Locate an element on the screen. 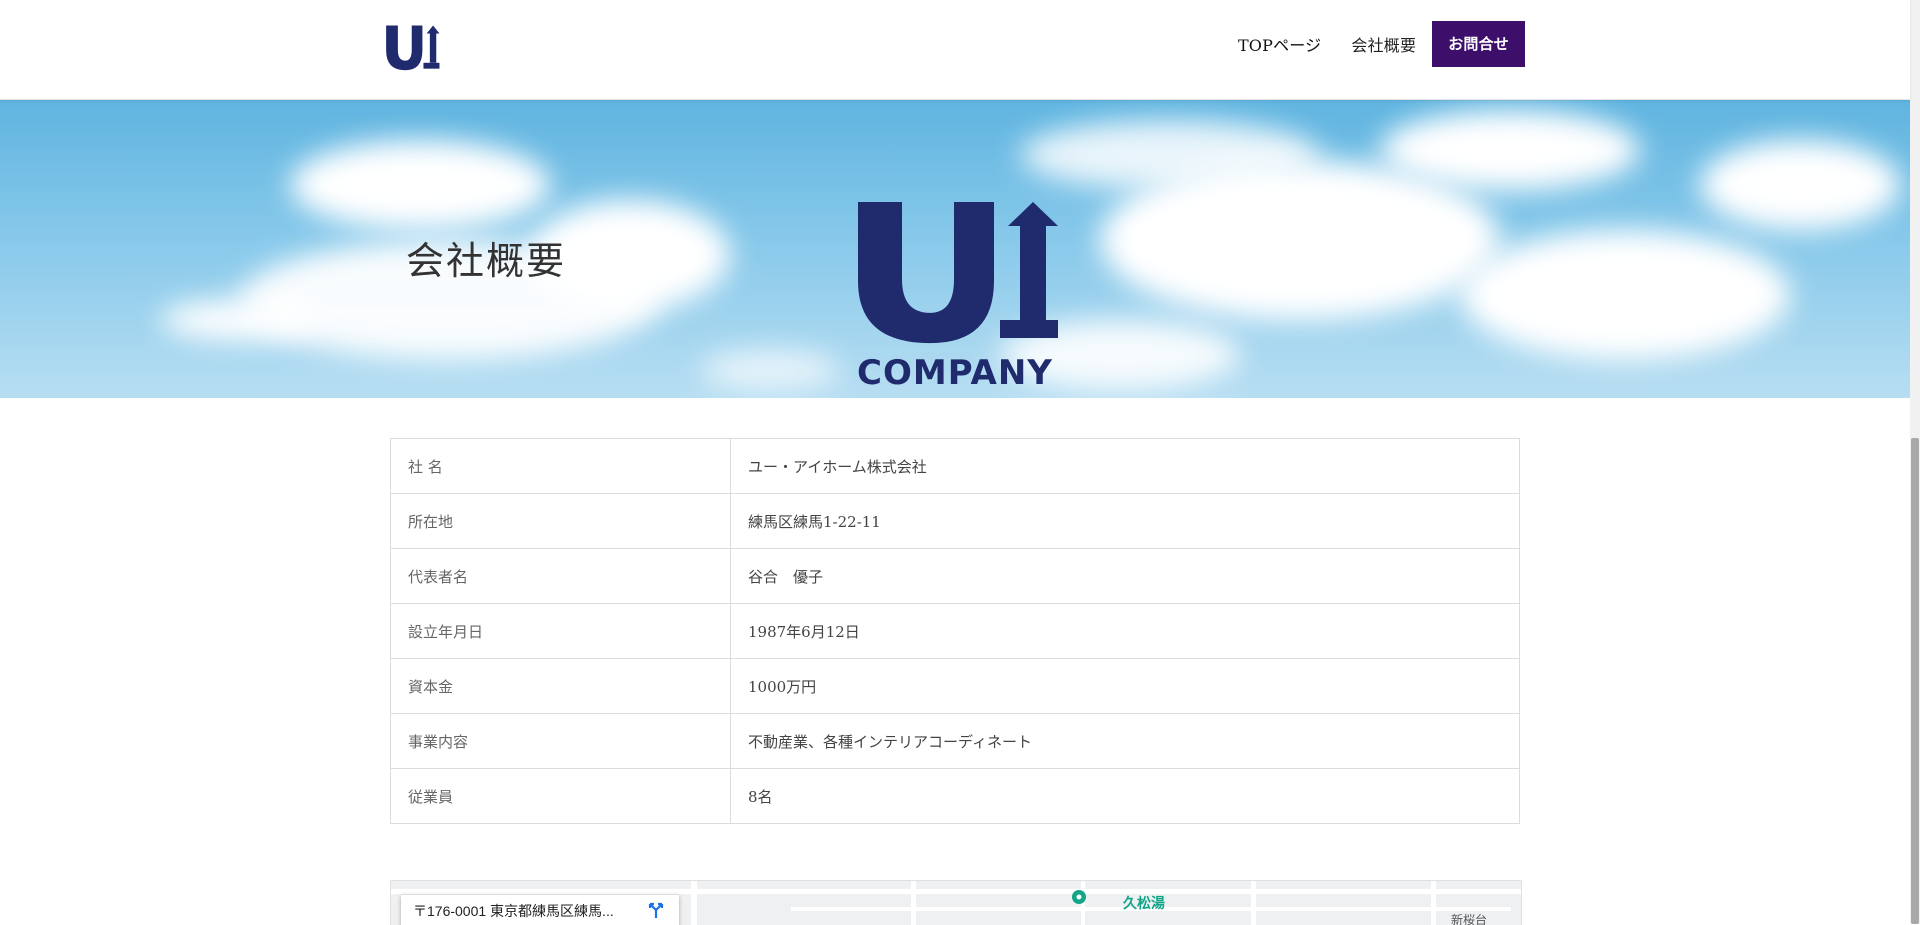 This screenshot has width=1920, height=925. main-nav: TOPページ 会社概要 お問合せ is located at coordinates (1366, 44).